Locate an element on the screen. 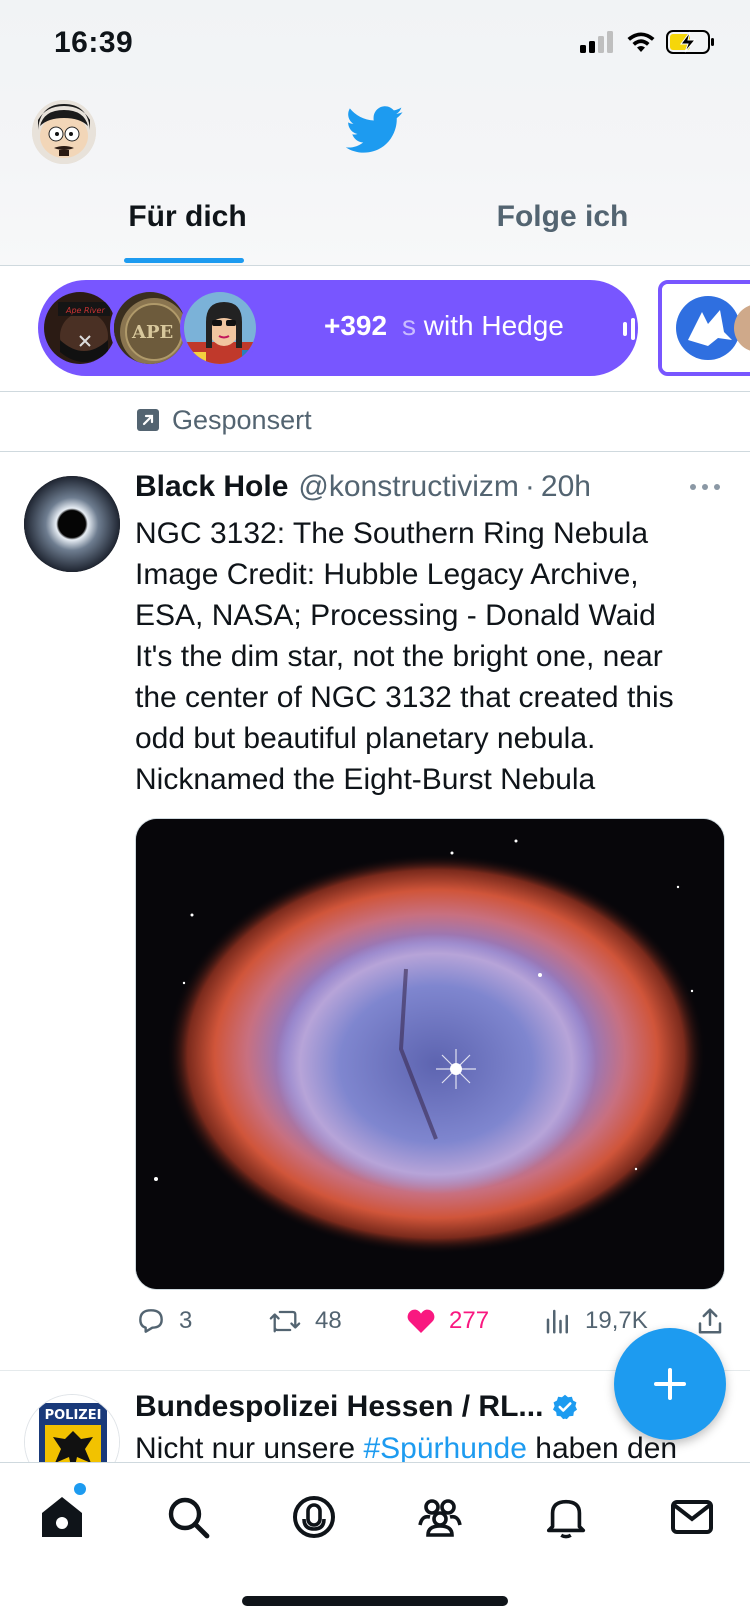 The width and height of the screenshot is (750, 1624). profile-avatar-icon is located at coordinates (64, 132).